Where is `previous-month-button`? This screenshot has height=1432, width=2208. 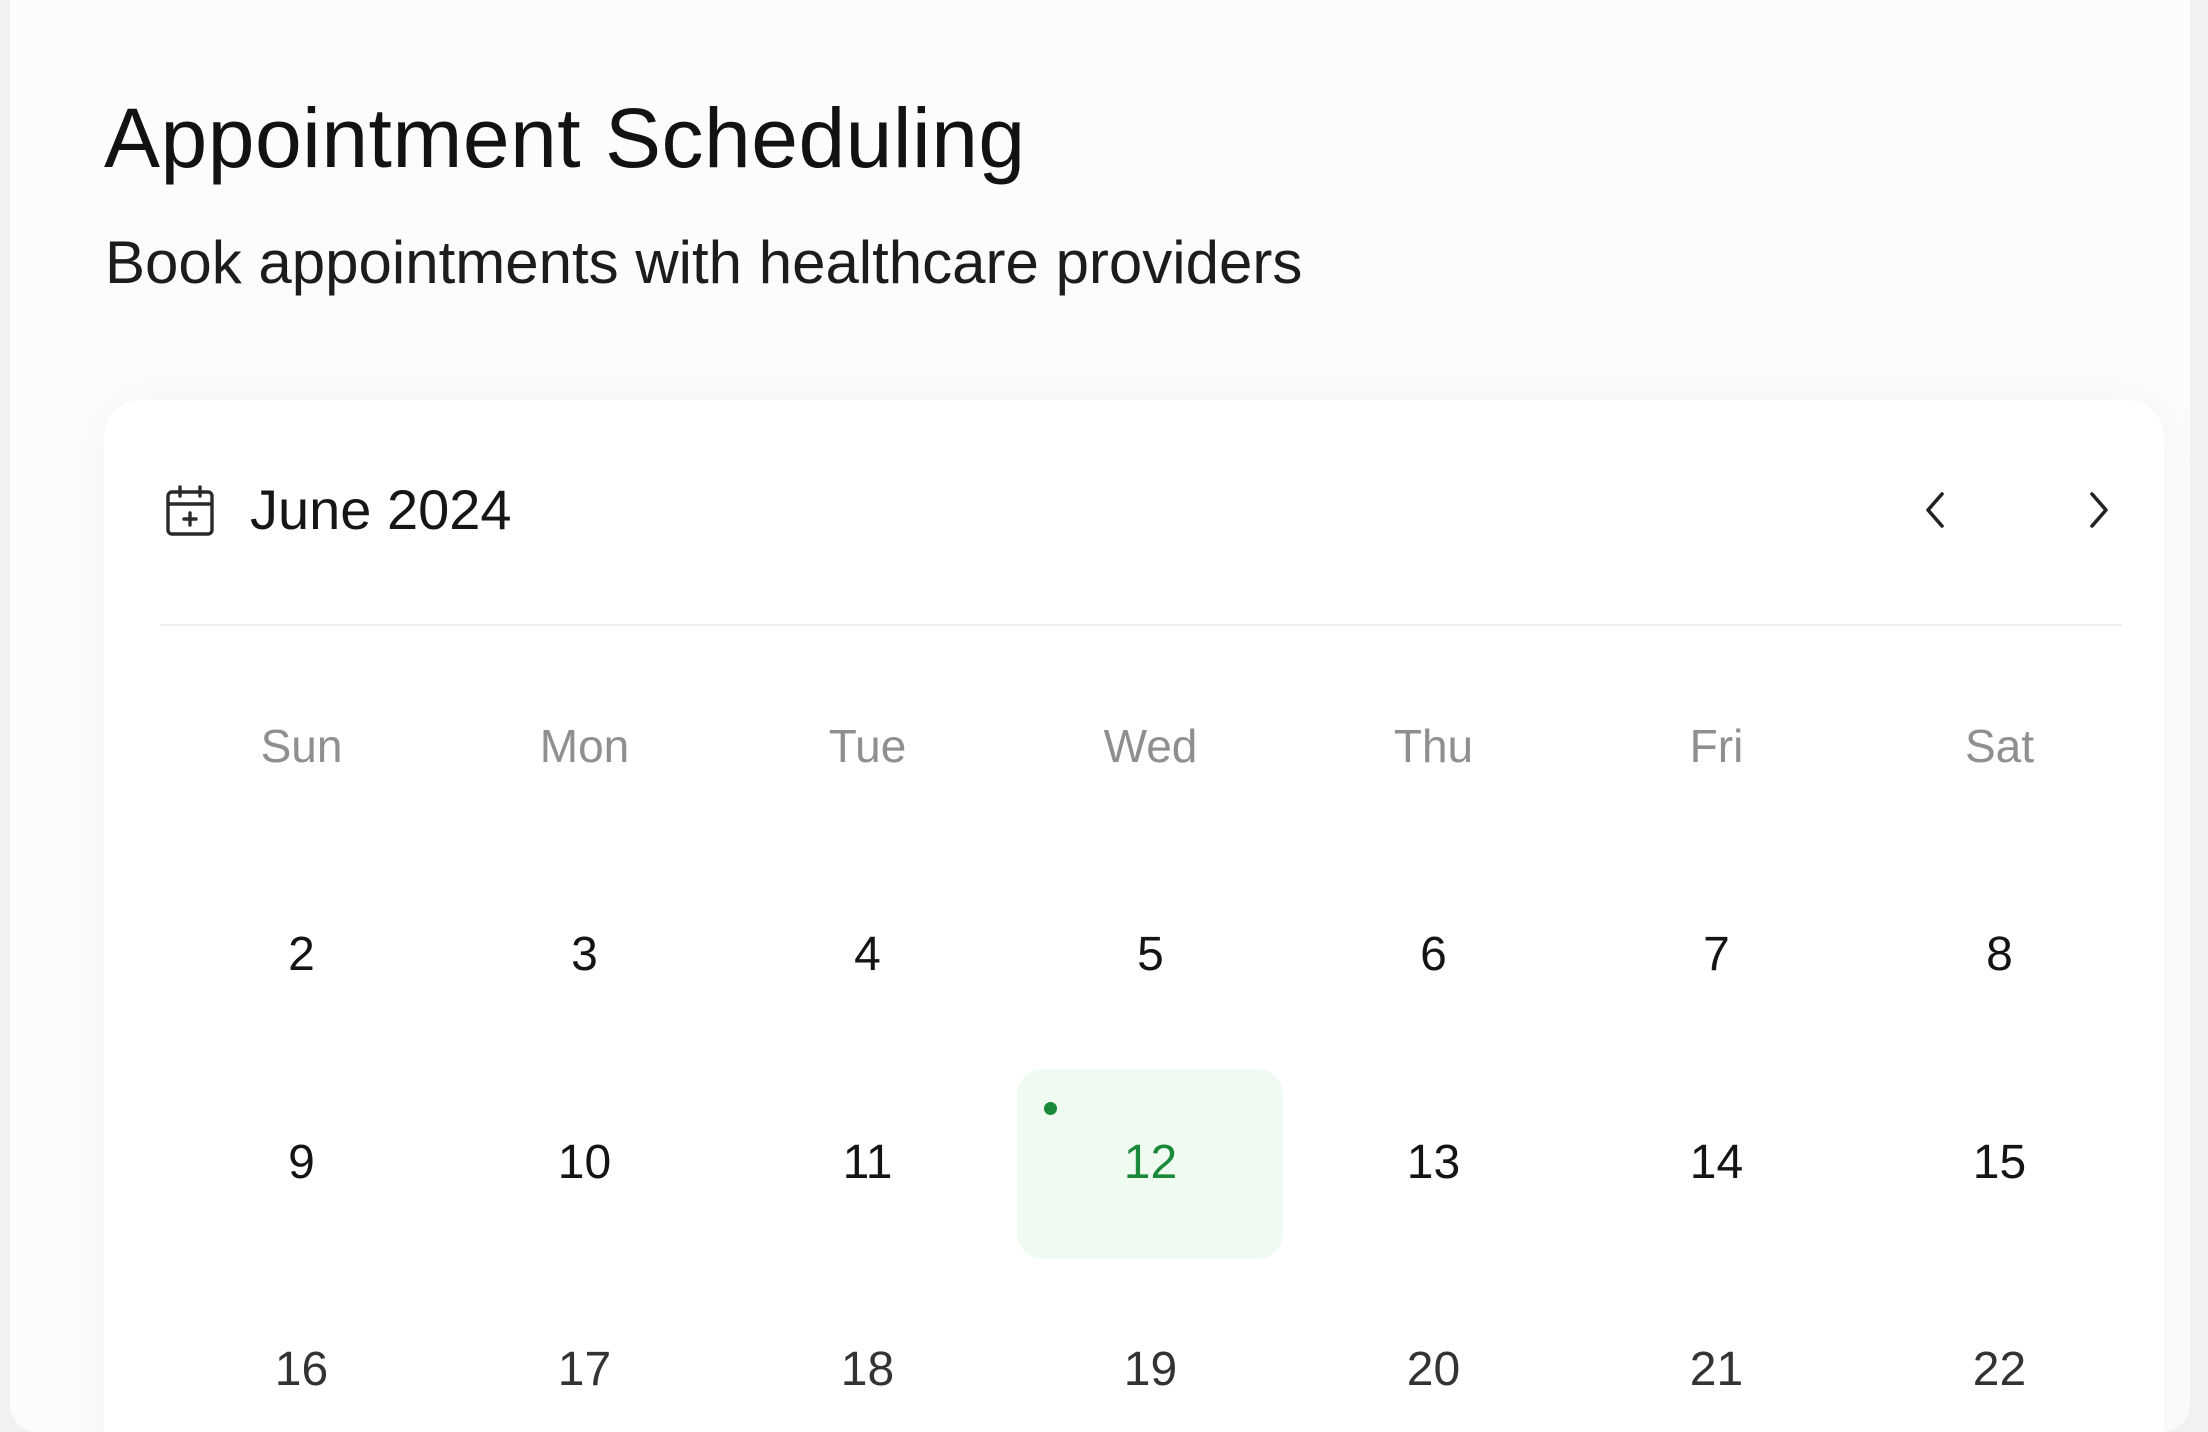
previous-month-button is located at coordinates (1936, 510).